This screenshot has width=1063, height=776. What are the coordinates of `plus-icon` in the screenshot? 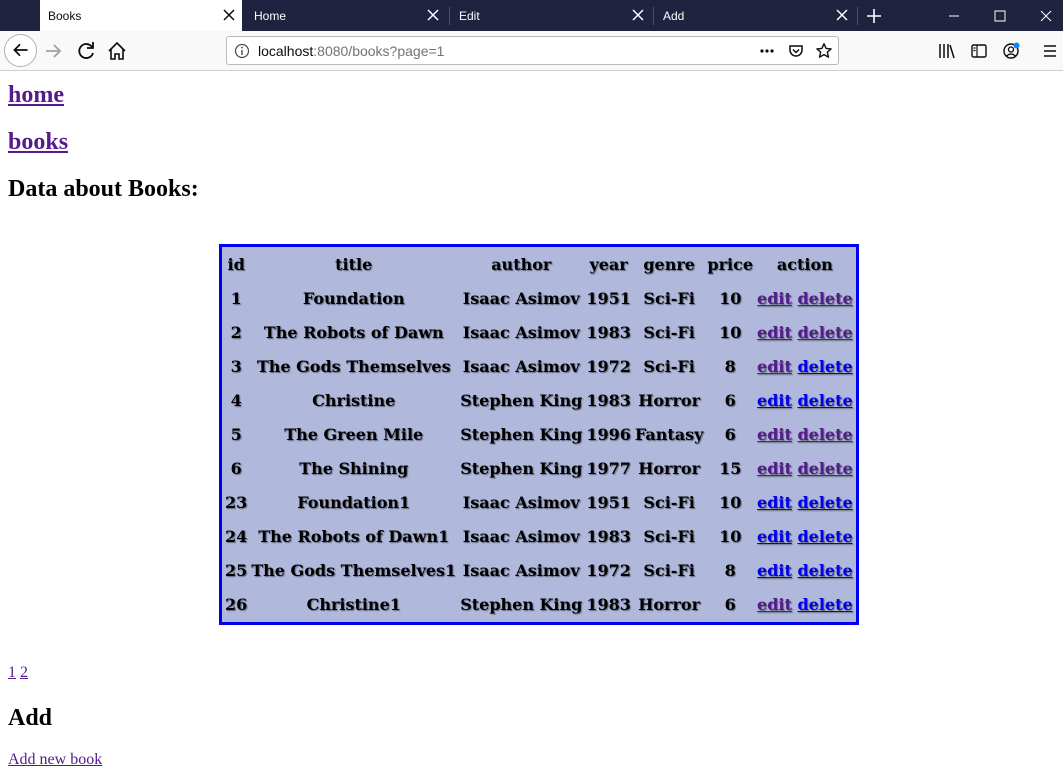 It's located at (874, 16).